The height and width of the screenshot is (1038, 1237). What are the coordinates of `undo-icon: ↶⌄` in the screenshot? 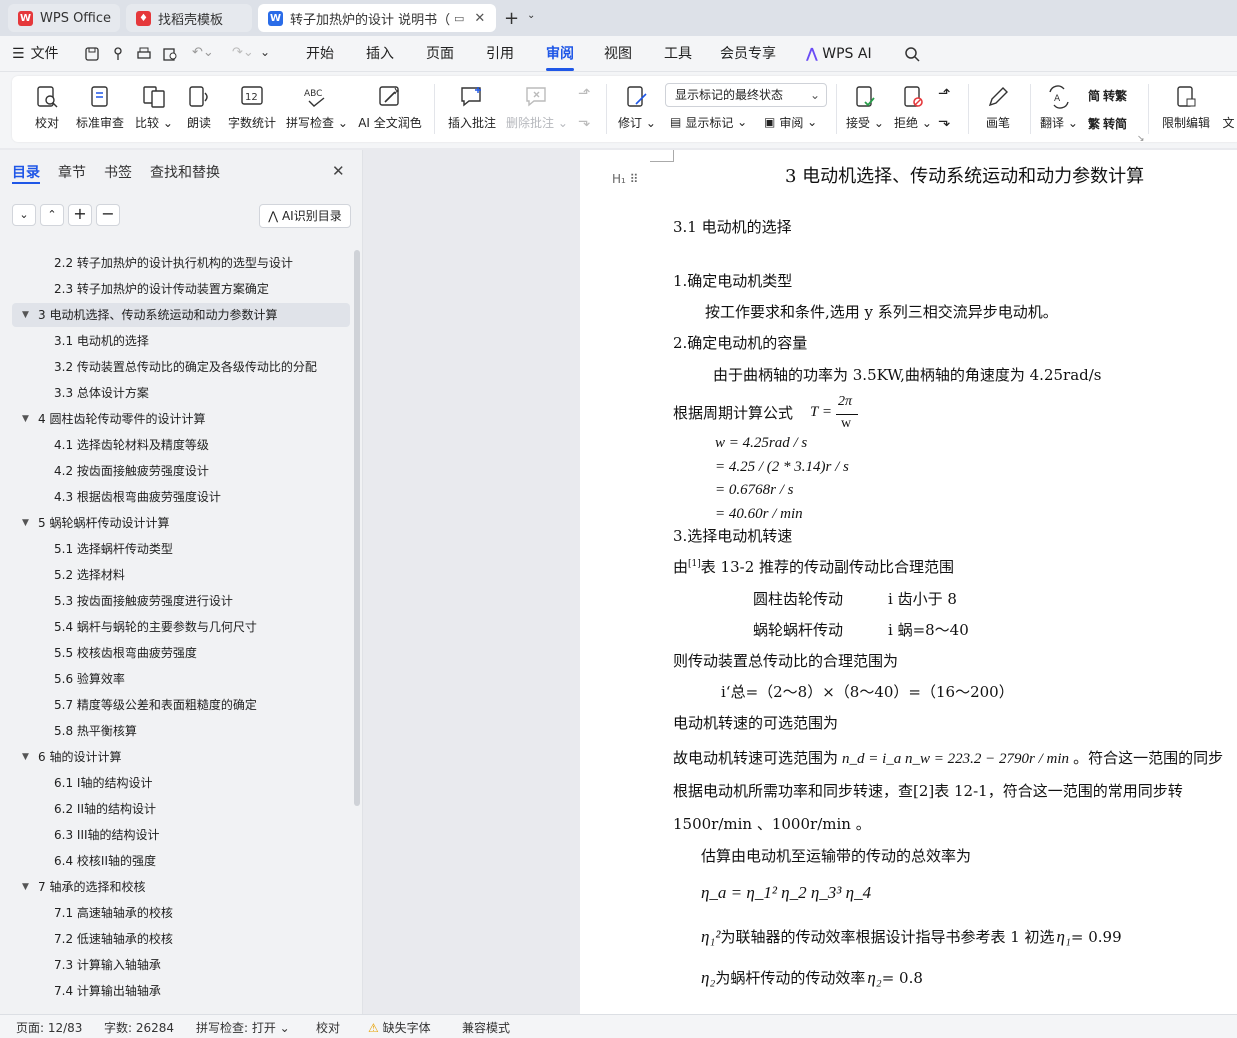 It's located at (203, 52).